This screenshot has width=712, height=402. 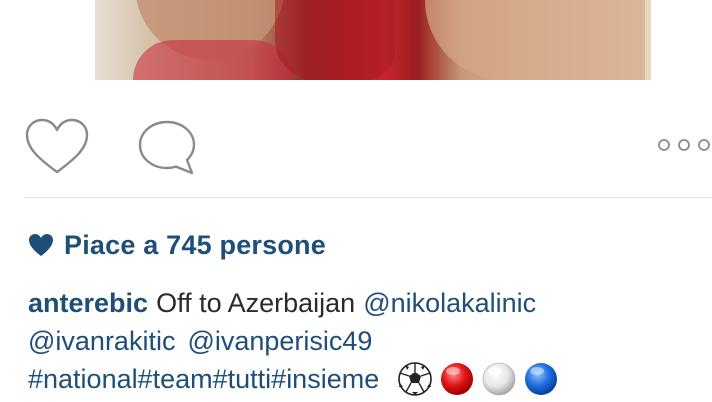 I want to click on hashtags-link: #national#team#tutti#insieme, so click(x=203, y=379).